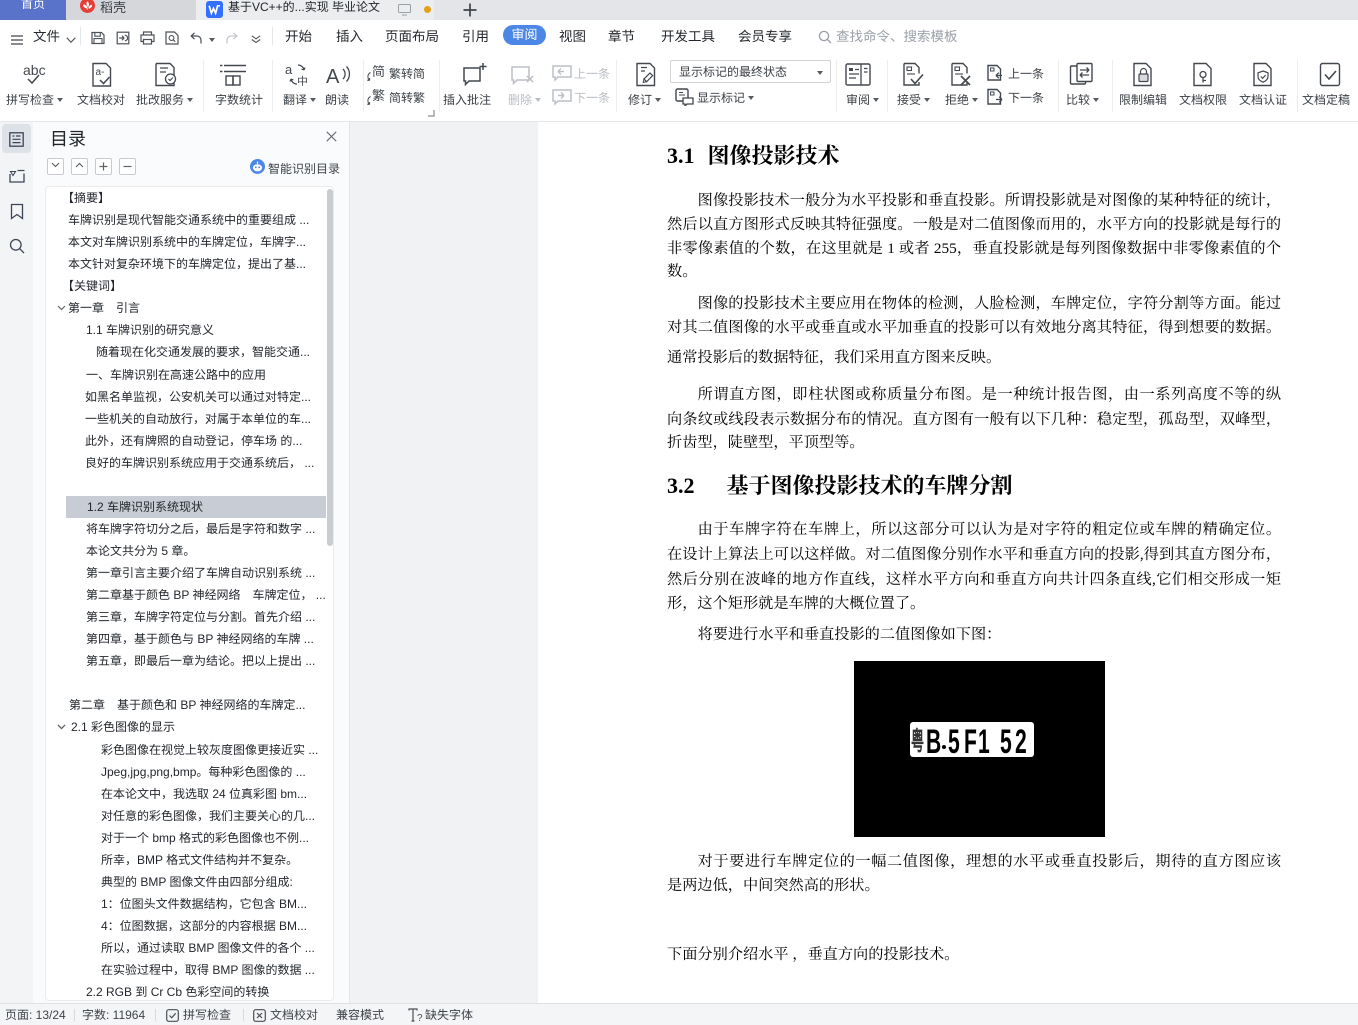 Image resolution: width=1358 pixels, height=1025 pixels. What do you see at coordinates (333, 77) in the screenshot?
I see `svg-text: A` at bounding box center [333, 77].